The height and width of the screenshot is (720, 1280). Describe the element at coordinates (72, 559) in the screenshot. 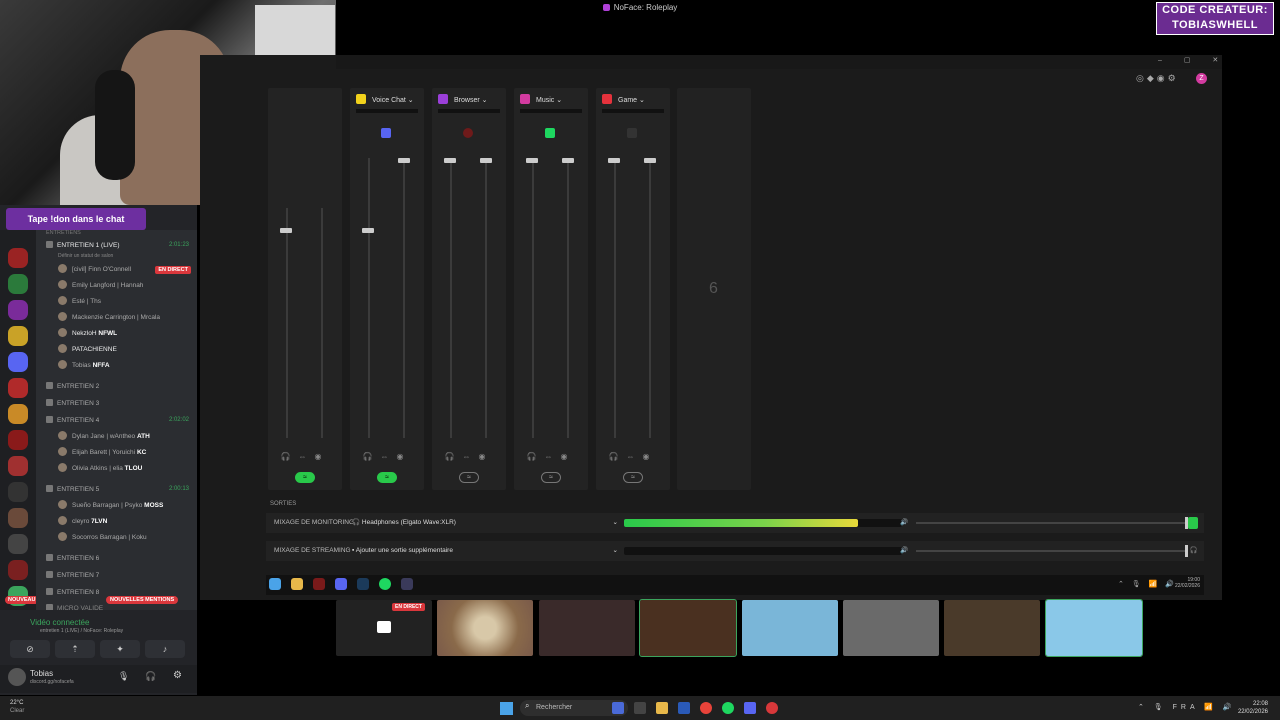

I see `channel-entretien-6: ENTRETIEN 6` at that location.